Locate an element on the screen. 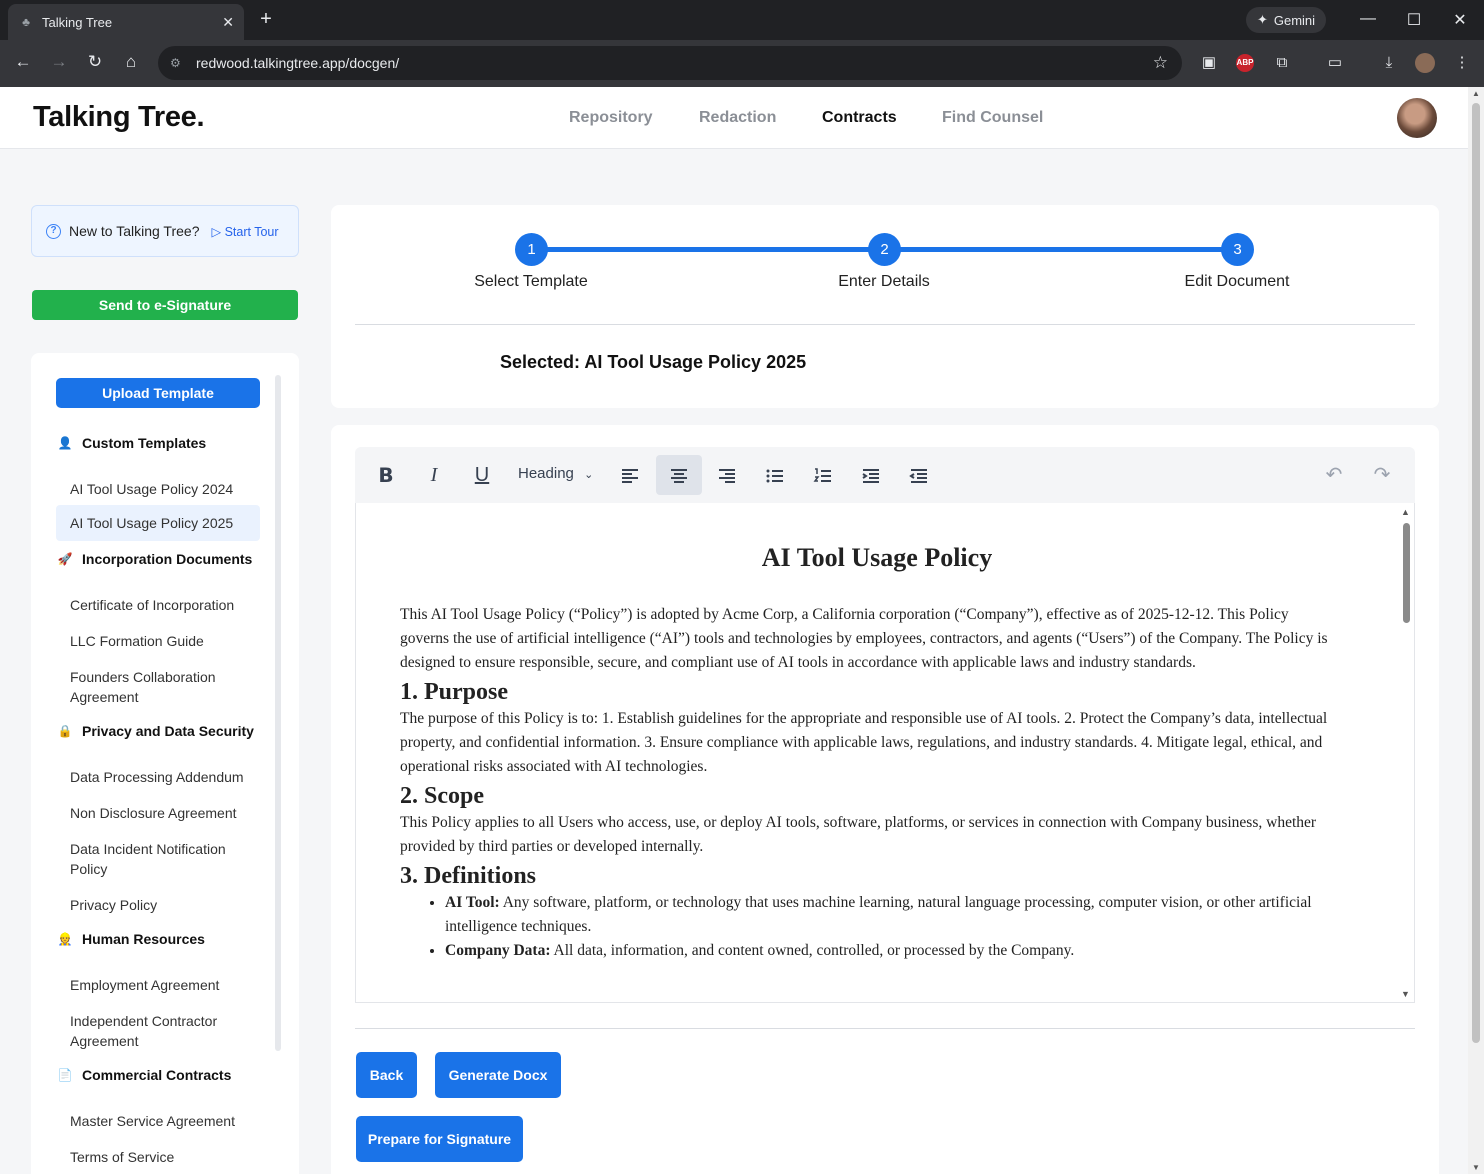 This screenshot has width=1484, height=1174. puzzle-extensions-icon: ⧉ is located at coordinates (1282, 63).